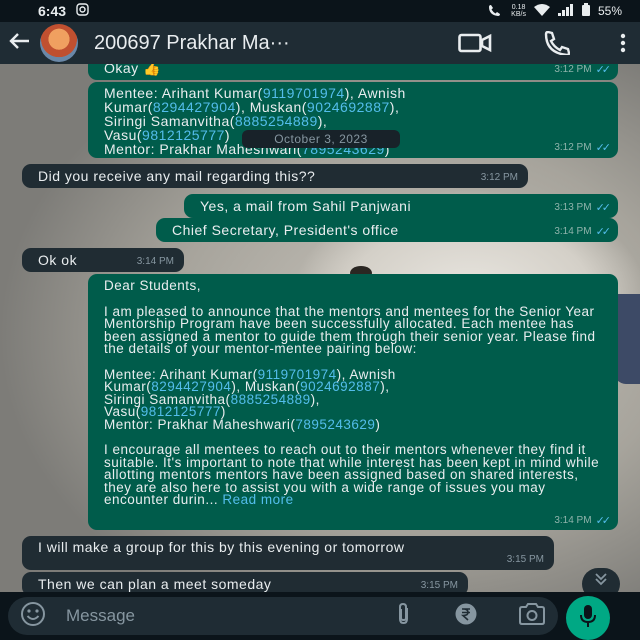 Image resolution: width=640 pixels, height=640 pixels. I want to click on rupee-icon, so click(466, 616).